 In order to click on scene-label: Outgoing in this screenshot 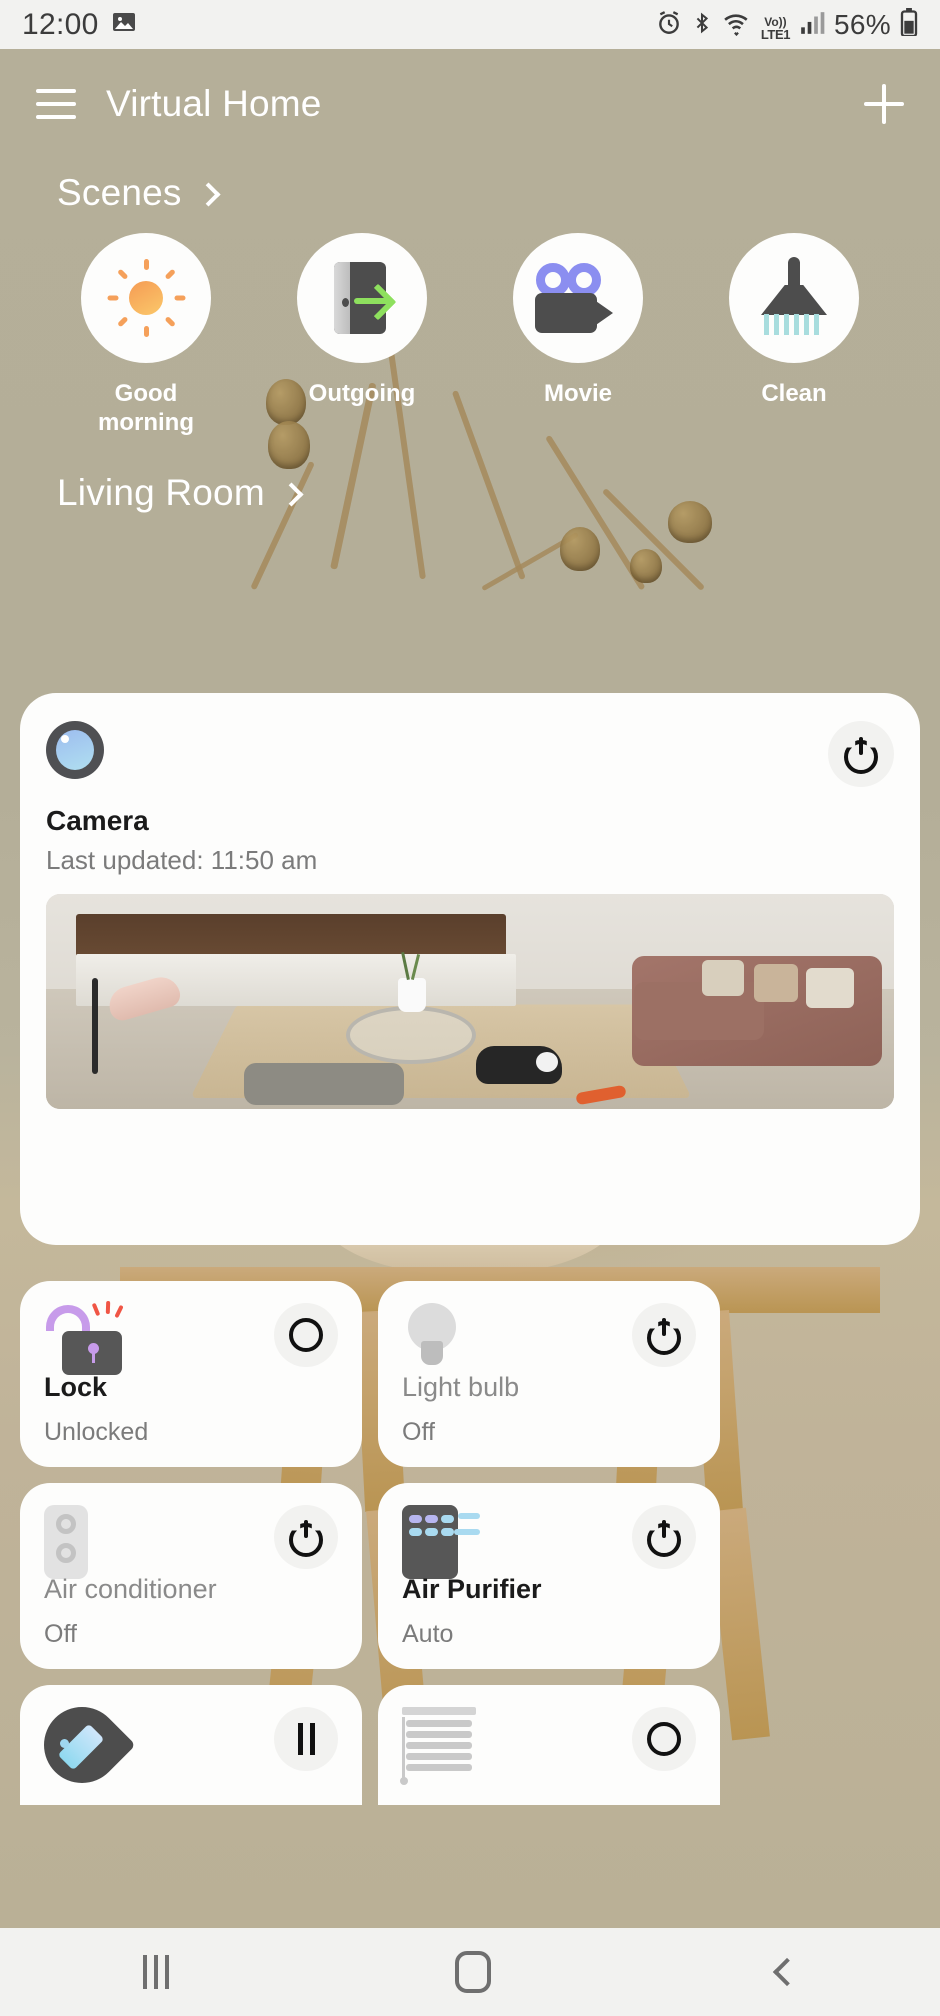, I will do `click(362, 393)`.